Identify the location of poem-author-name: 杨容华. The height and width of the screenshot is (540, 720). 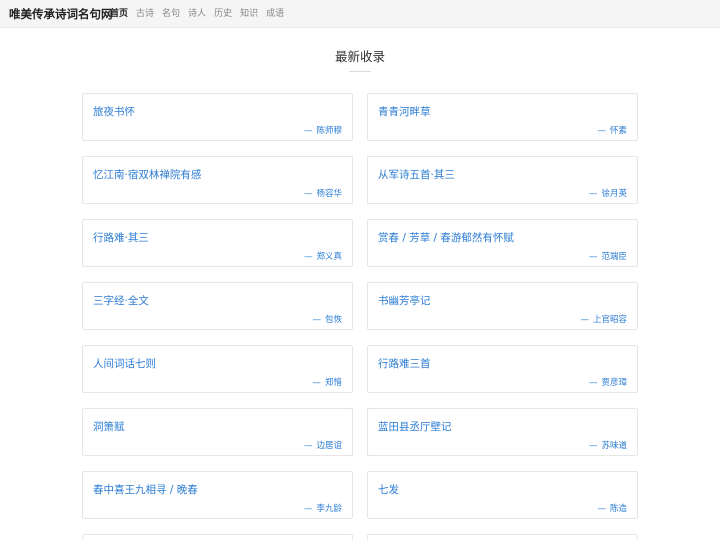
(329, 194).